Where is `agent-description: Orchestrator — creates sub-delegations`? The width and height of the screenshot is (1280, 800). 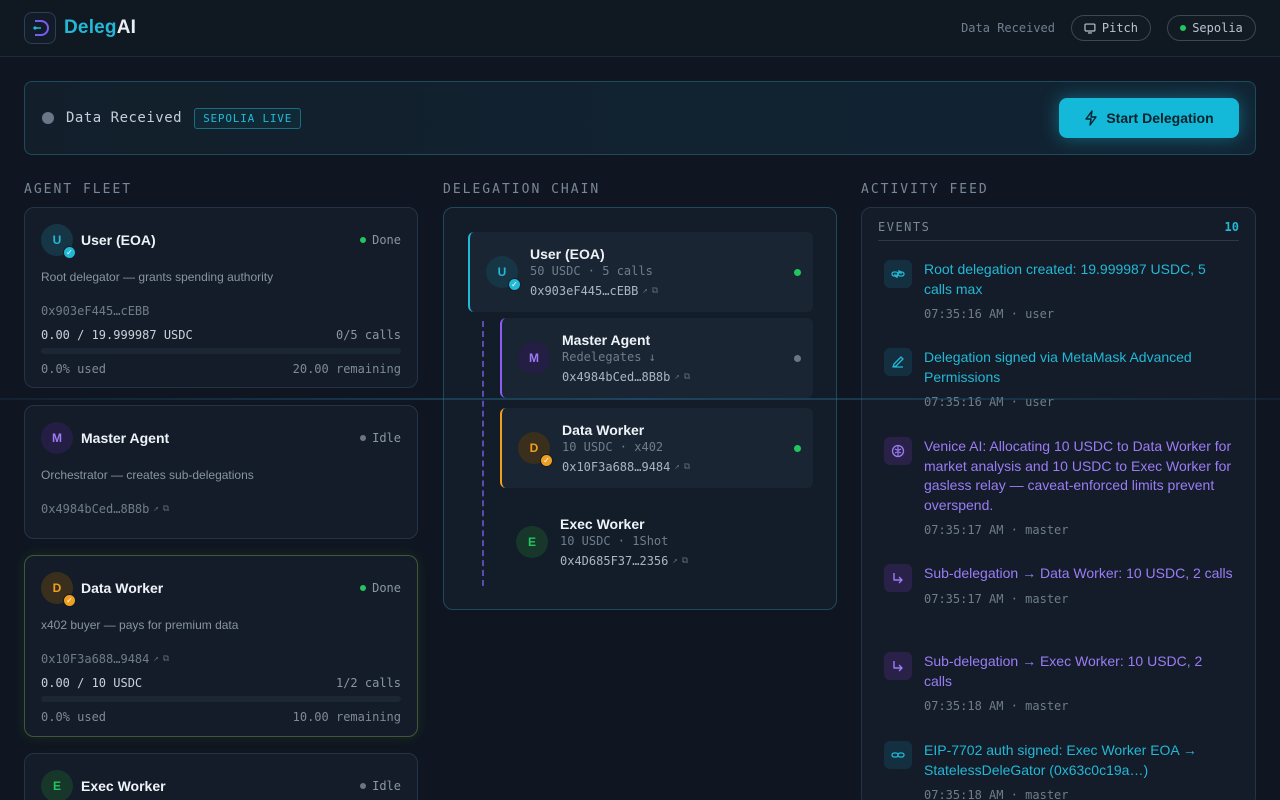 agent-description: Orchestrator — creates sub-delegations is located at coordinates (147, 475).